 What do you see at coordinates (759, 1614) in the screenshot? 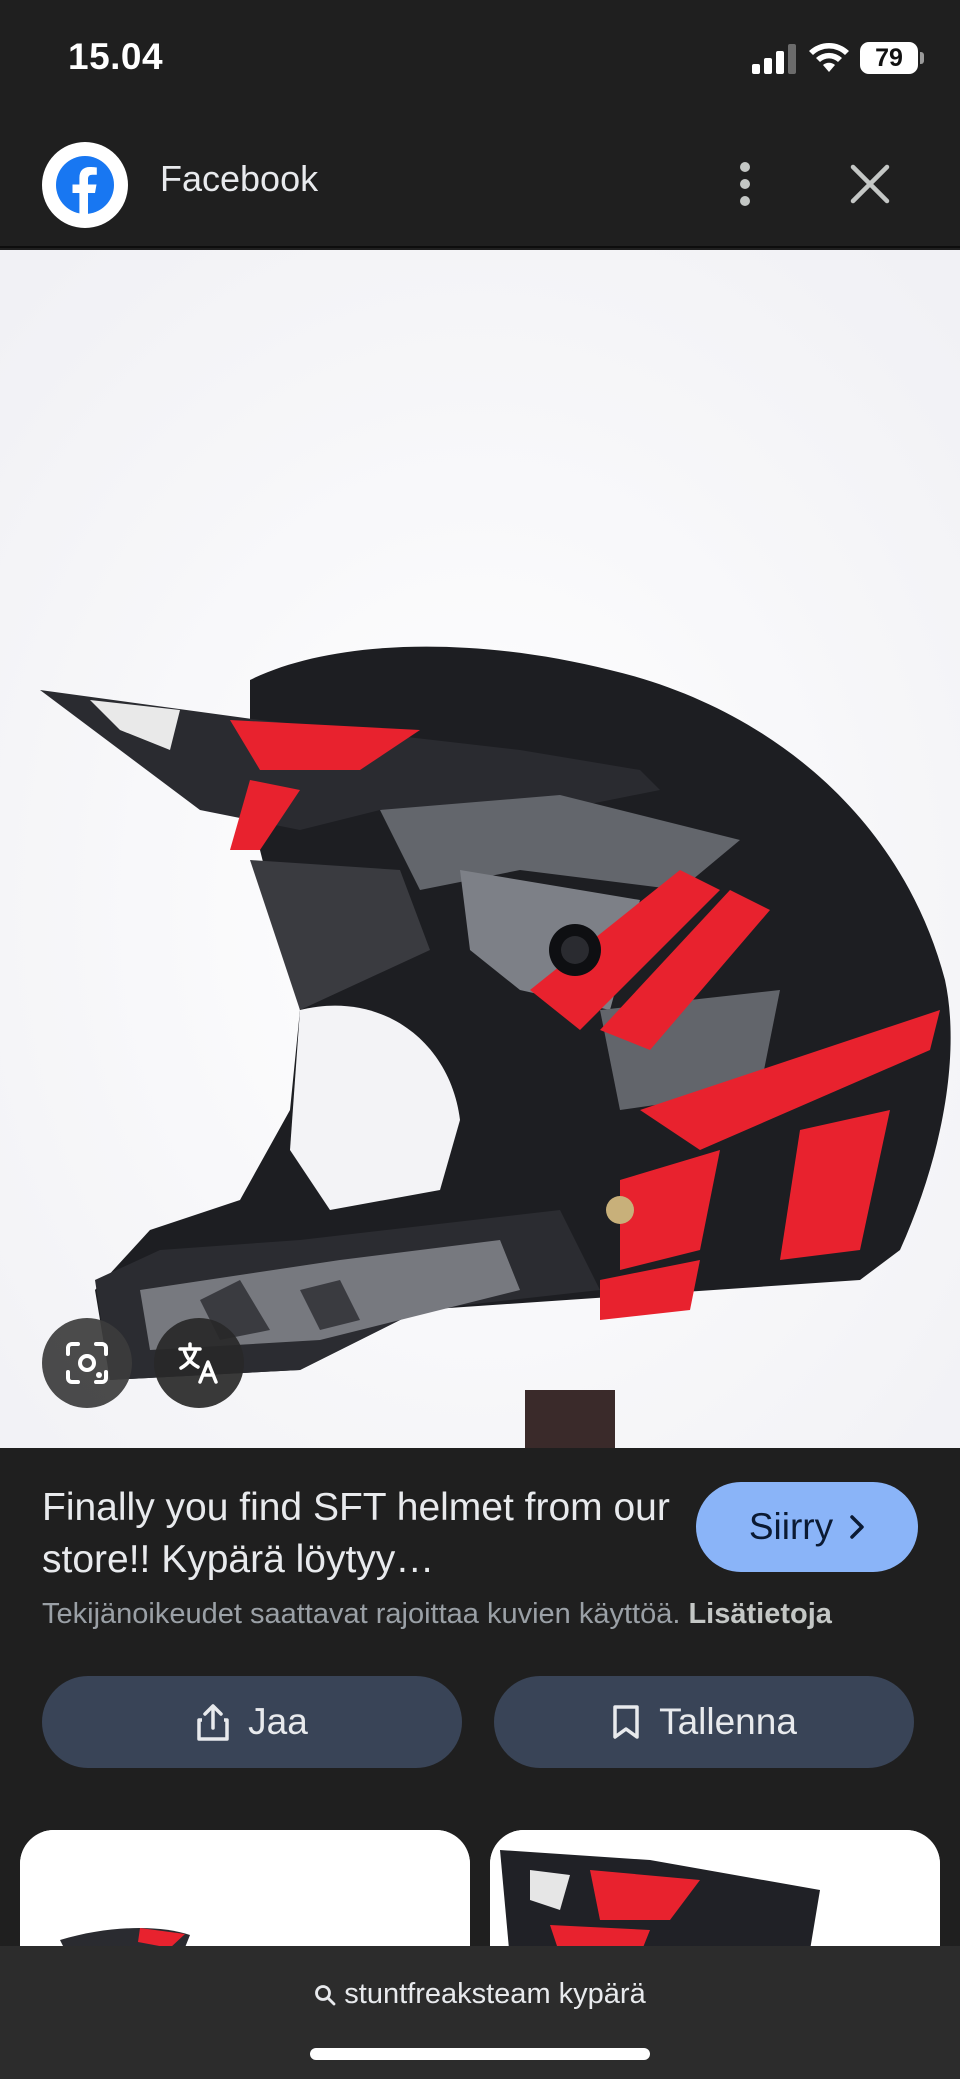
I see `more-info-link: Lisätietoja` at bounding box center [759, 1614].